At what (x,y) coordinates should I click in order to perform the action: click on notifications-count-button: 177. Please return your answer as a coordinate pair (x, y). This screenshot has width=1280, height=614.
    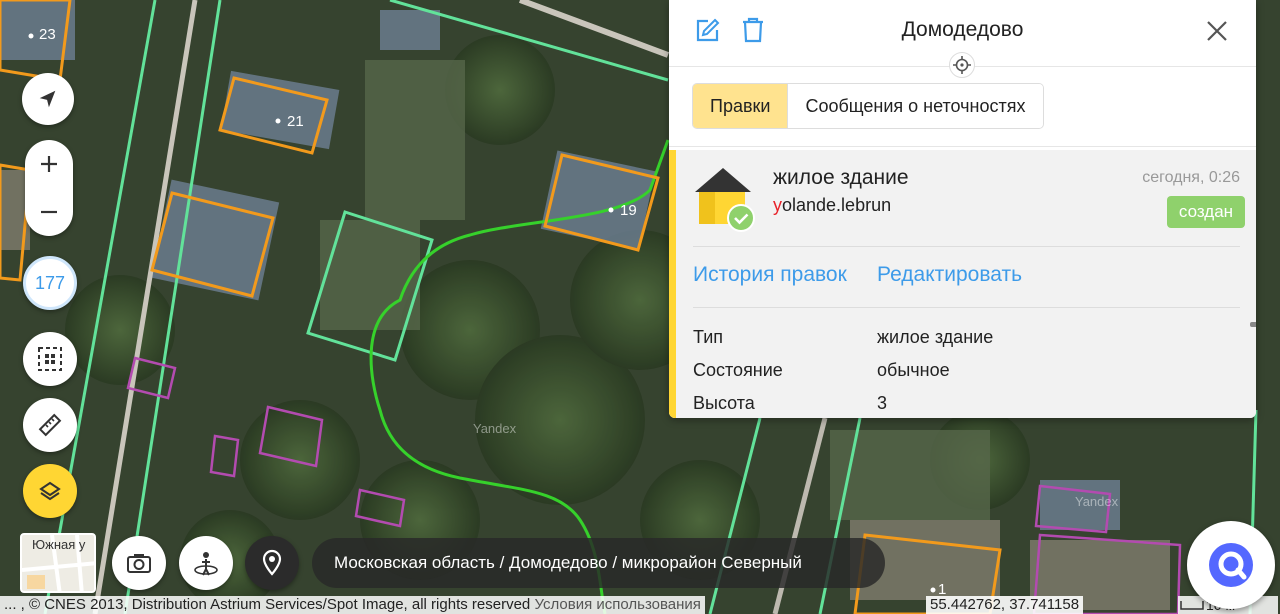
    Looking at the image, I should click on (50, 283).